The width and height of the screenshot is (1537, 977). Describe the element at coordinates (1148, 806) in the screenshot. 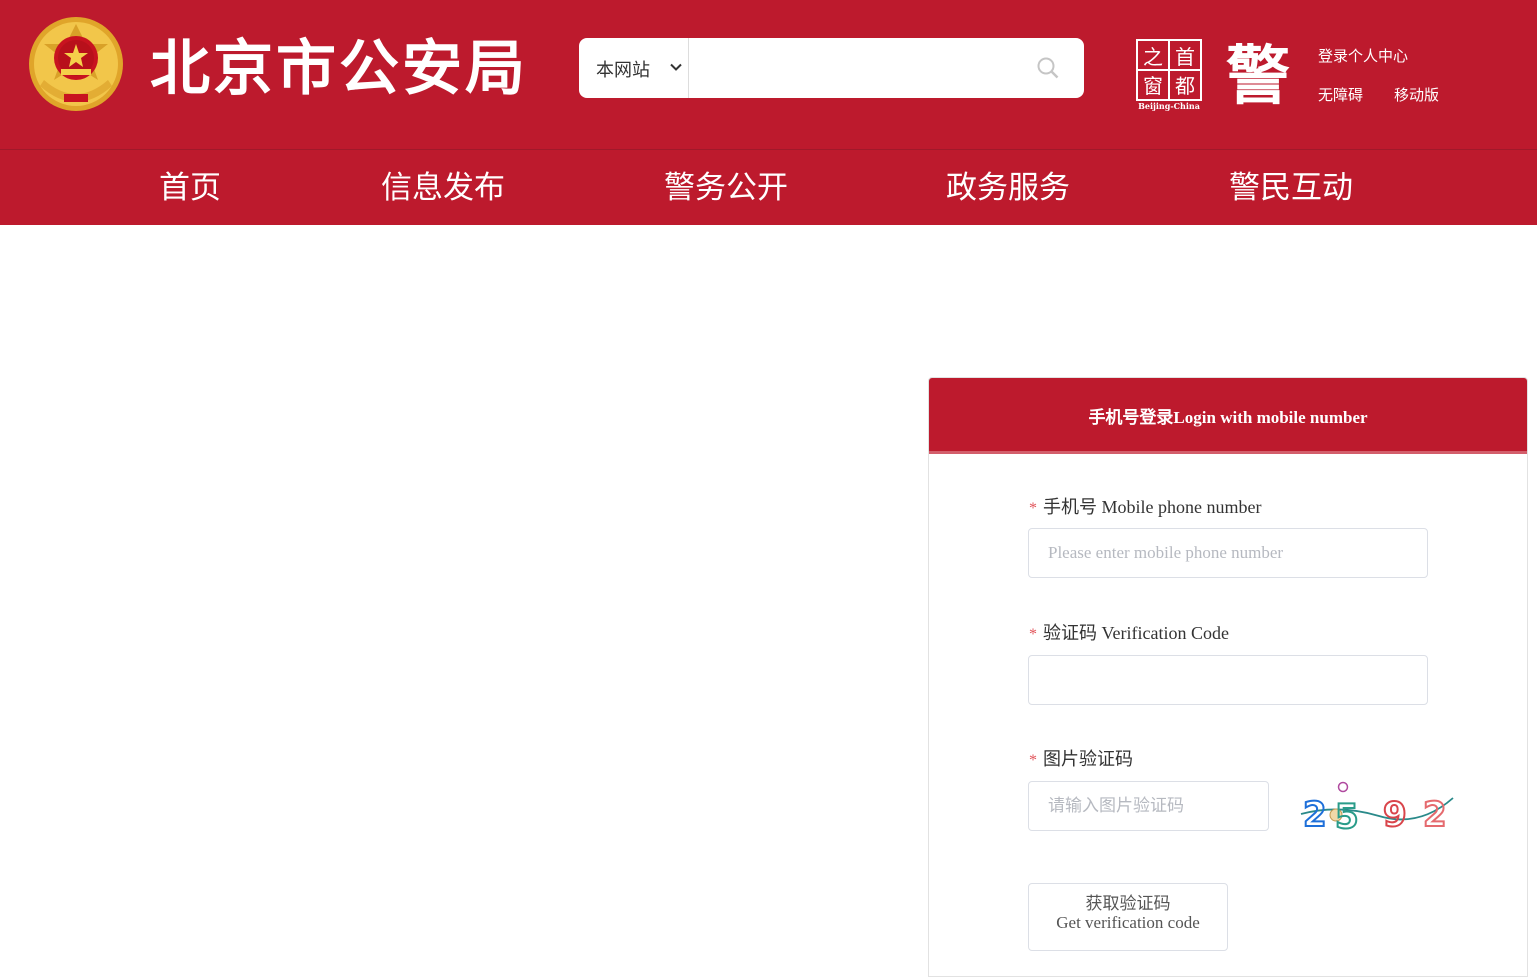

I see `image-code-input` at that location.